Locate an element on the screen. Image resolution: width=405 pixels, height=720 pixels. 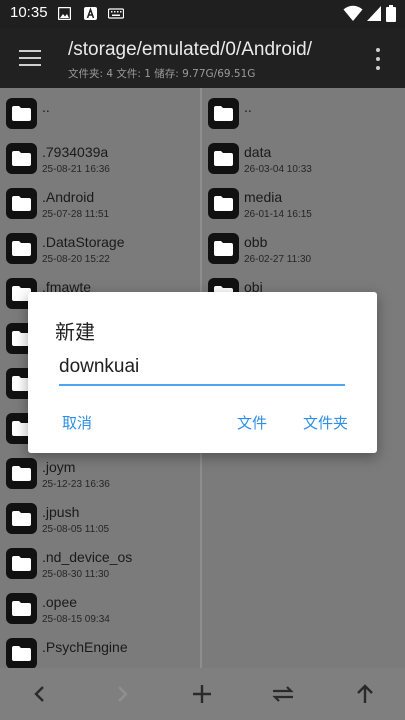
signal-icon is located at coordinates (374, 13).